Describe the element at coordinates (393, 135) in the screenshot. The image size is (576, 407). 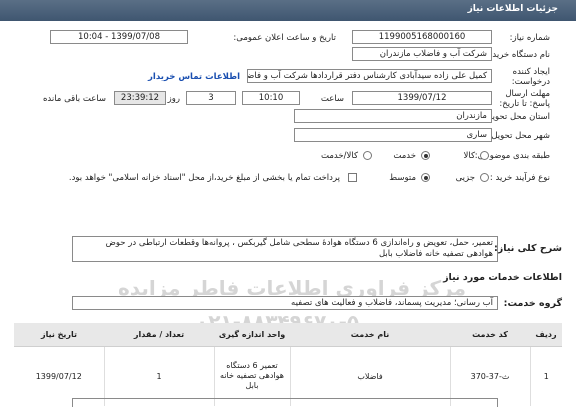
I see `city-field: ساری` at that location.